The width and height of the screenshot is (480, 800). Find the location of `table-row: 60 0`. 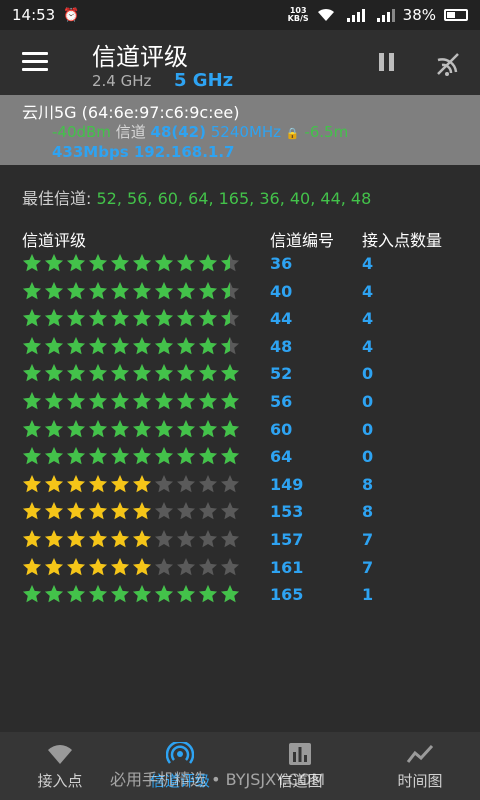

table-row: 60 0 is located at coordinates (240, 431).